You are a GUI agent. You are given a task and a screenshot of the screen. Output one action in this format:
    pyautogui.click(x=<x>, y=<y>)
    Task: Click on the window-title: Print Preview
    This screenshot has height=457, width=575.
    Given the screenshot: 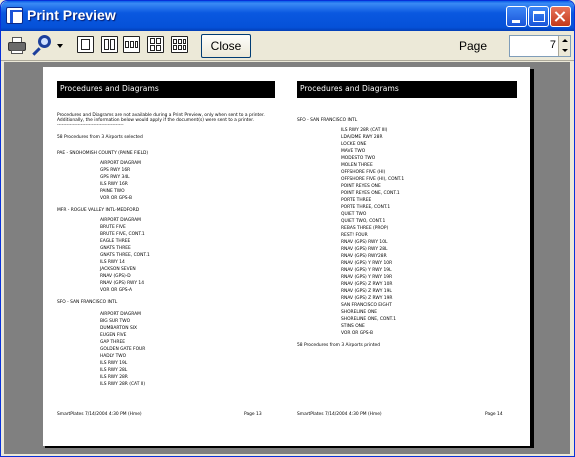 What is the action you would take?
    pyautogui.click(x=71, y=15)
    